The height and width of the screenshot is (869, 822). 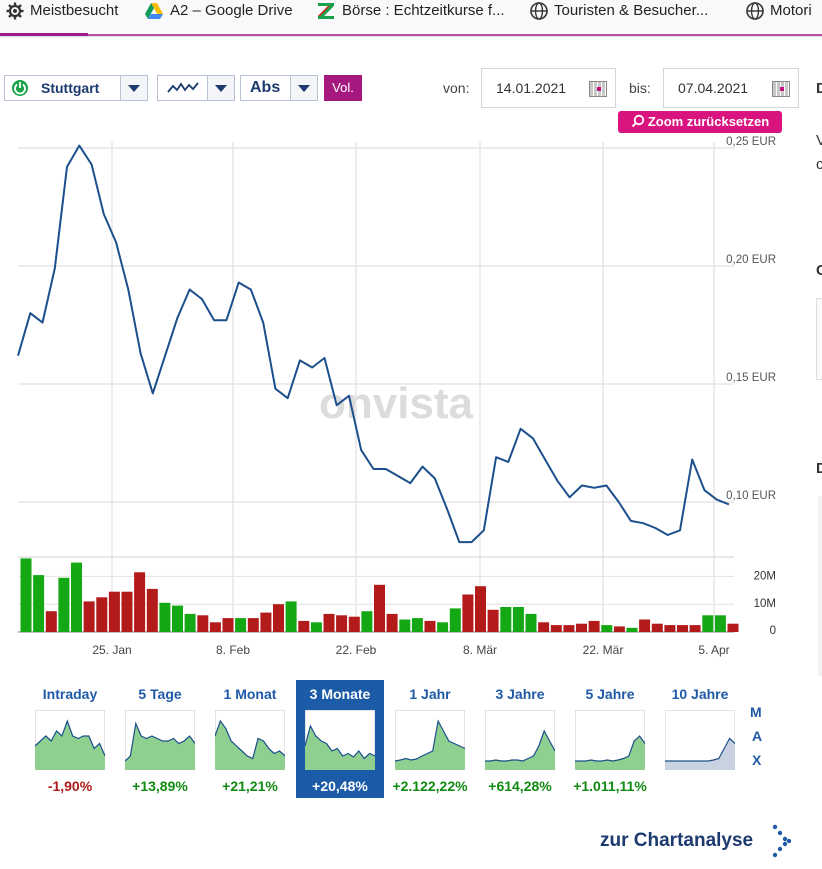 What do you see at coordinates (757, 736) in the screenshot?
I see `max-letter: A` at bounding box center [757, 736].